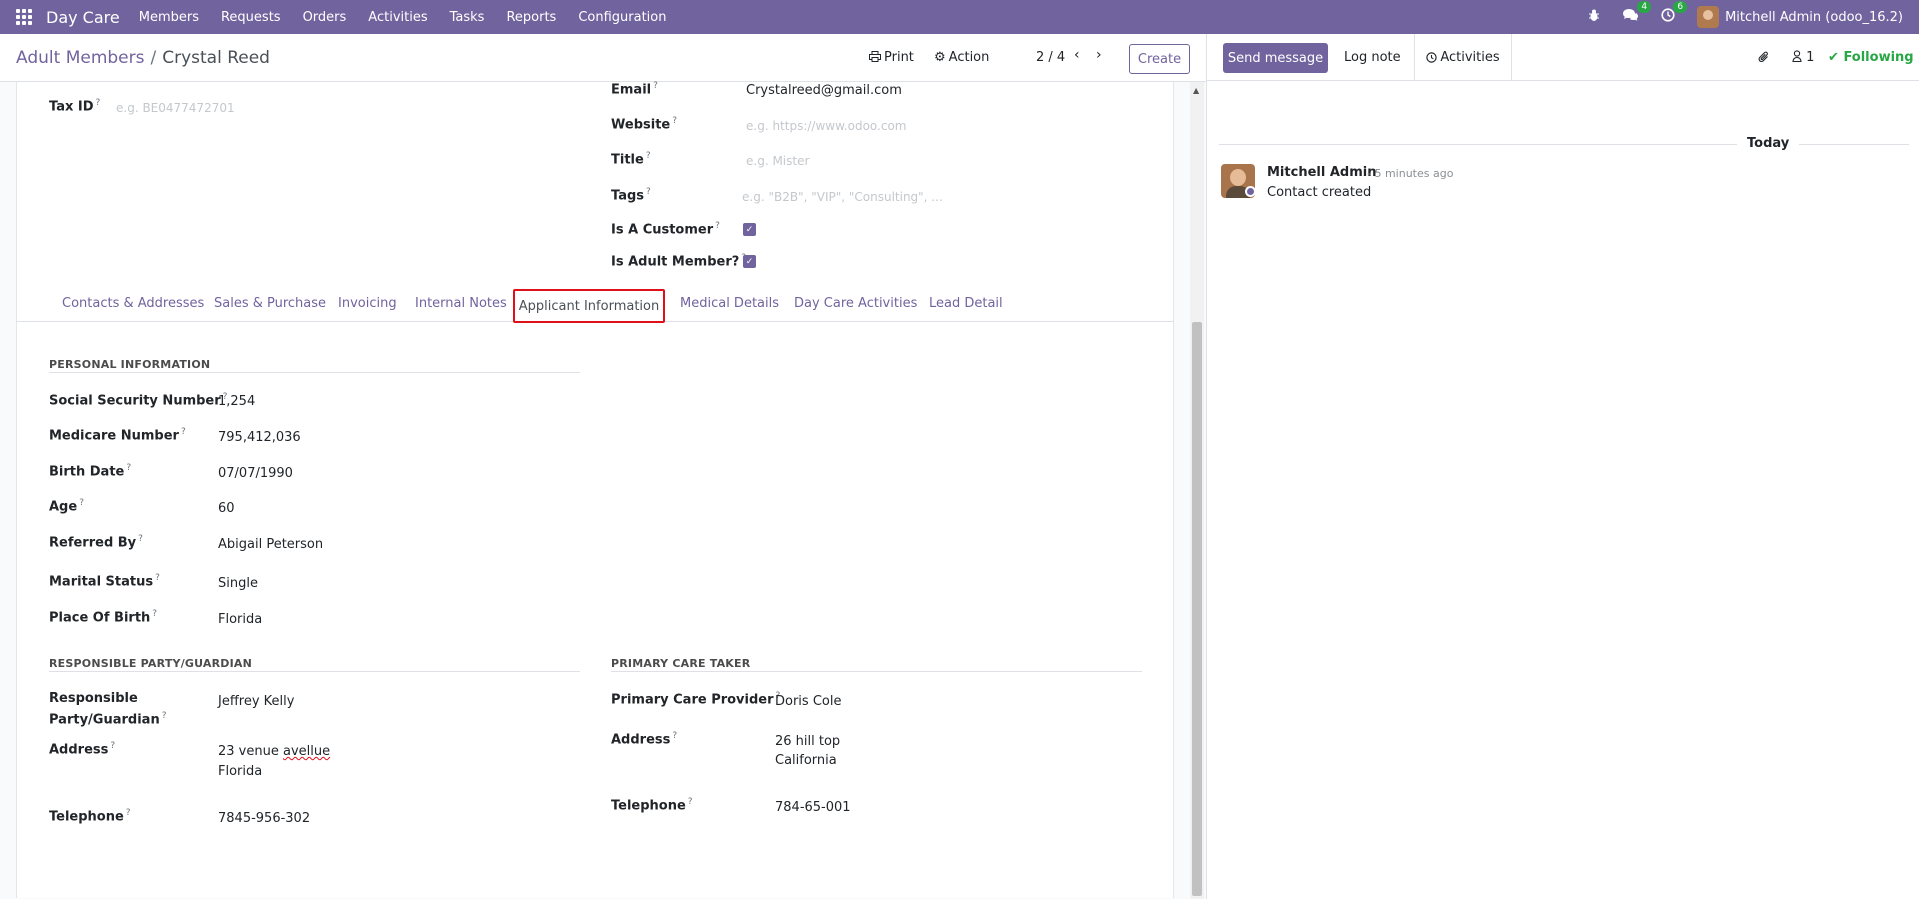 The width and height of the screenshot is (1919, 899). Describe the element at coordinates (169, 17) in the screenshot. I see `menu-members: Members` at that location.